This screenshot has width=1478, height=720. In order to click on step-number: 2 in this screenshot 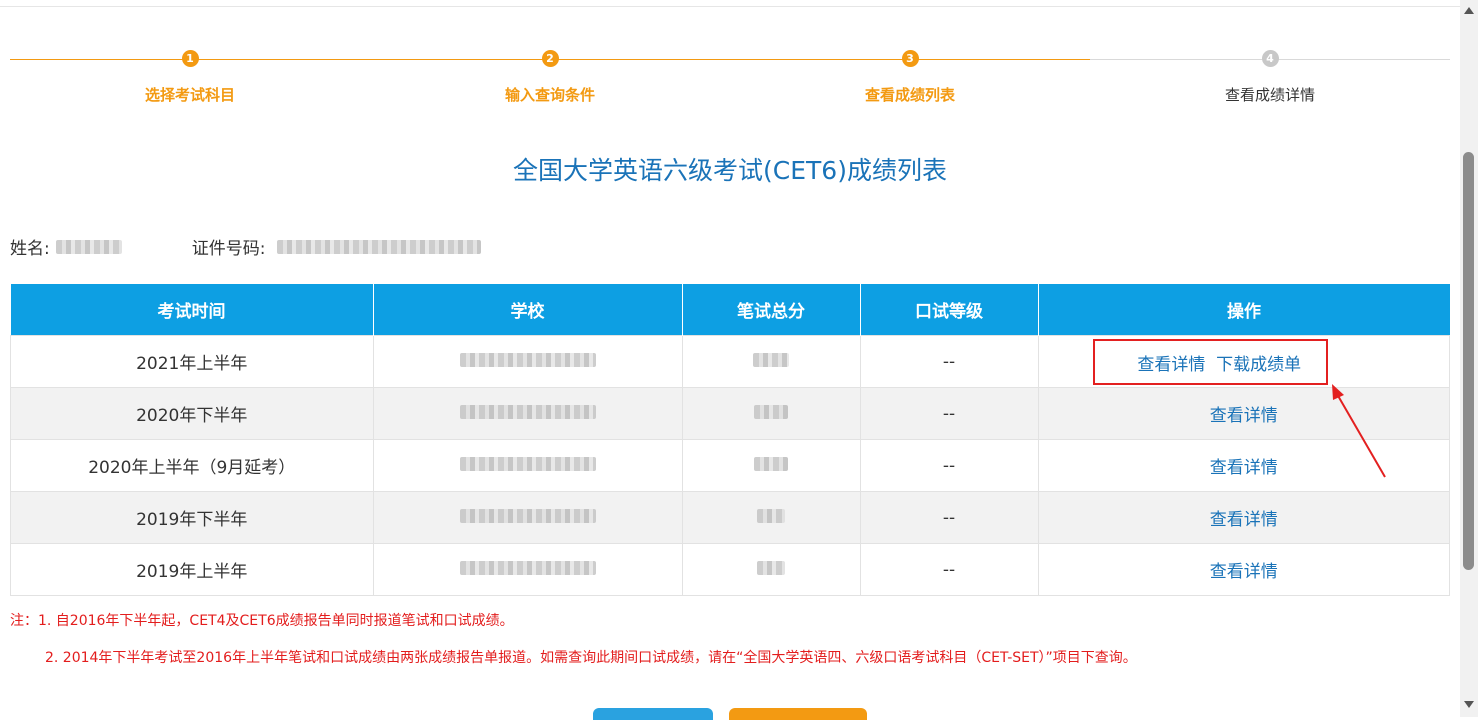, I will do `click(550, 58)`.